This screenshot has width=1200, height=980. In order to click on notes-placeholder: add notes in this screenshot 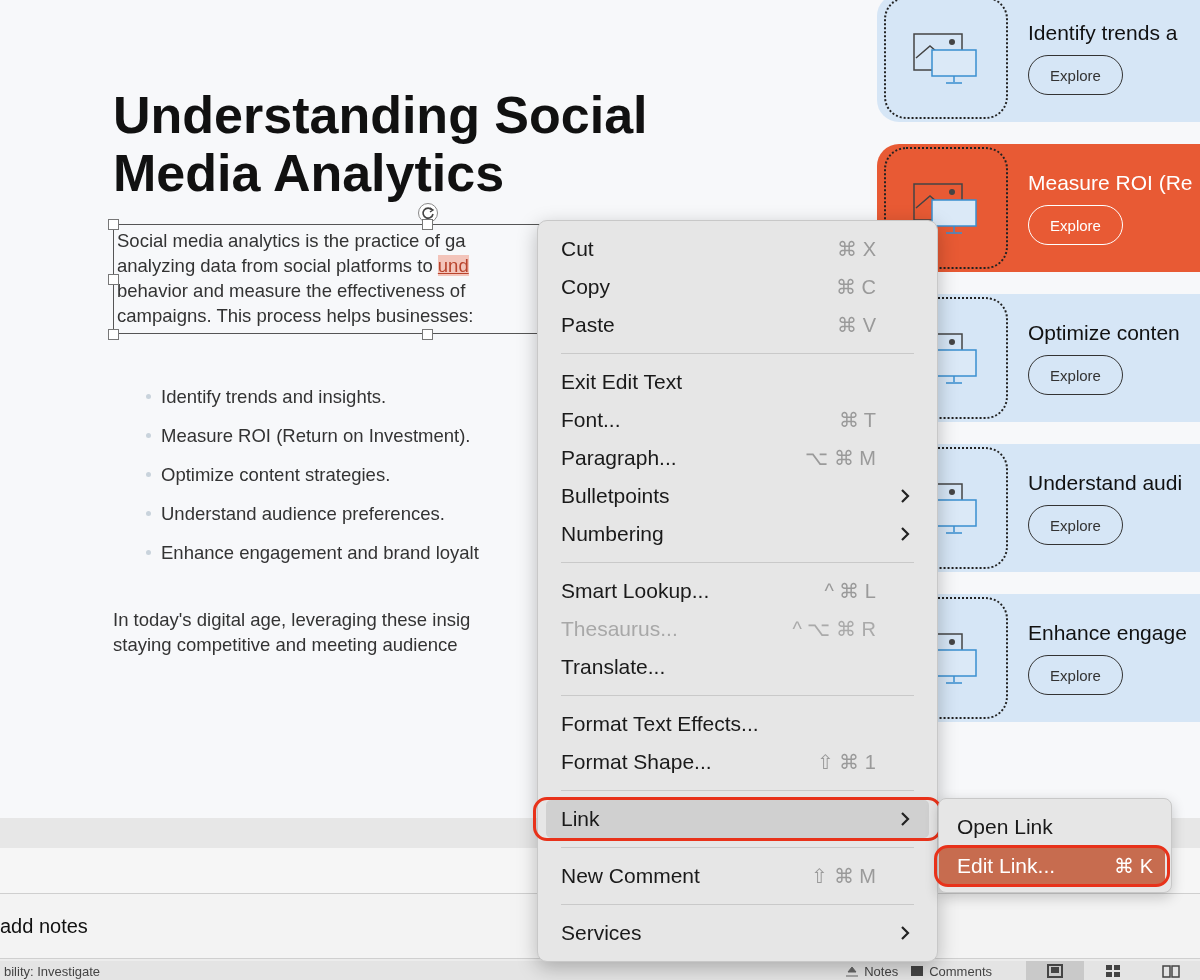, I will do `click(44, 926)`.